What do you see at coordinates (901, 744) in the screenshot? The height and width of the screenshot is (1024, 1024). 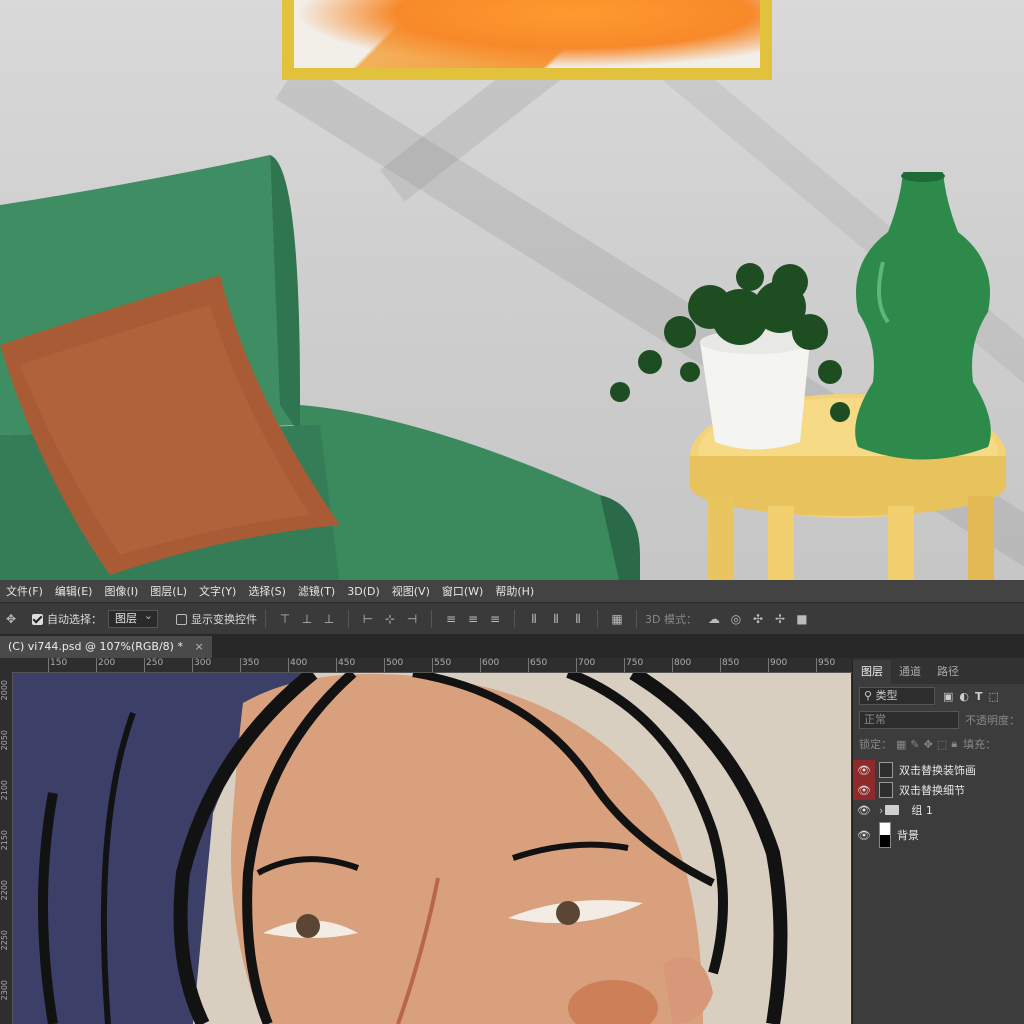 I see `lock-transparent-icon: ▦` at bounding box center [901, 744].